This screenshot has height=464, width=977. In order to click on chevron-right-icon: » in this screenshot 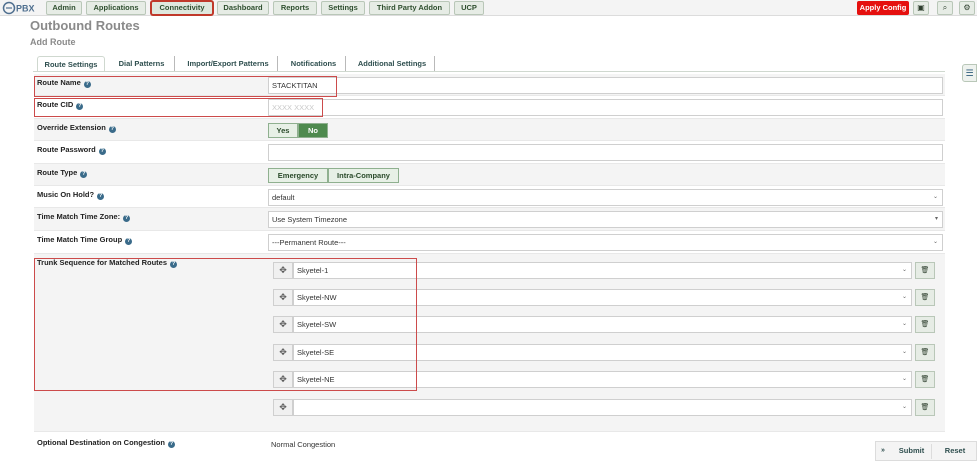, I will do `click(883, 451)`.